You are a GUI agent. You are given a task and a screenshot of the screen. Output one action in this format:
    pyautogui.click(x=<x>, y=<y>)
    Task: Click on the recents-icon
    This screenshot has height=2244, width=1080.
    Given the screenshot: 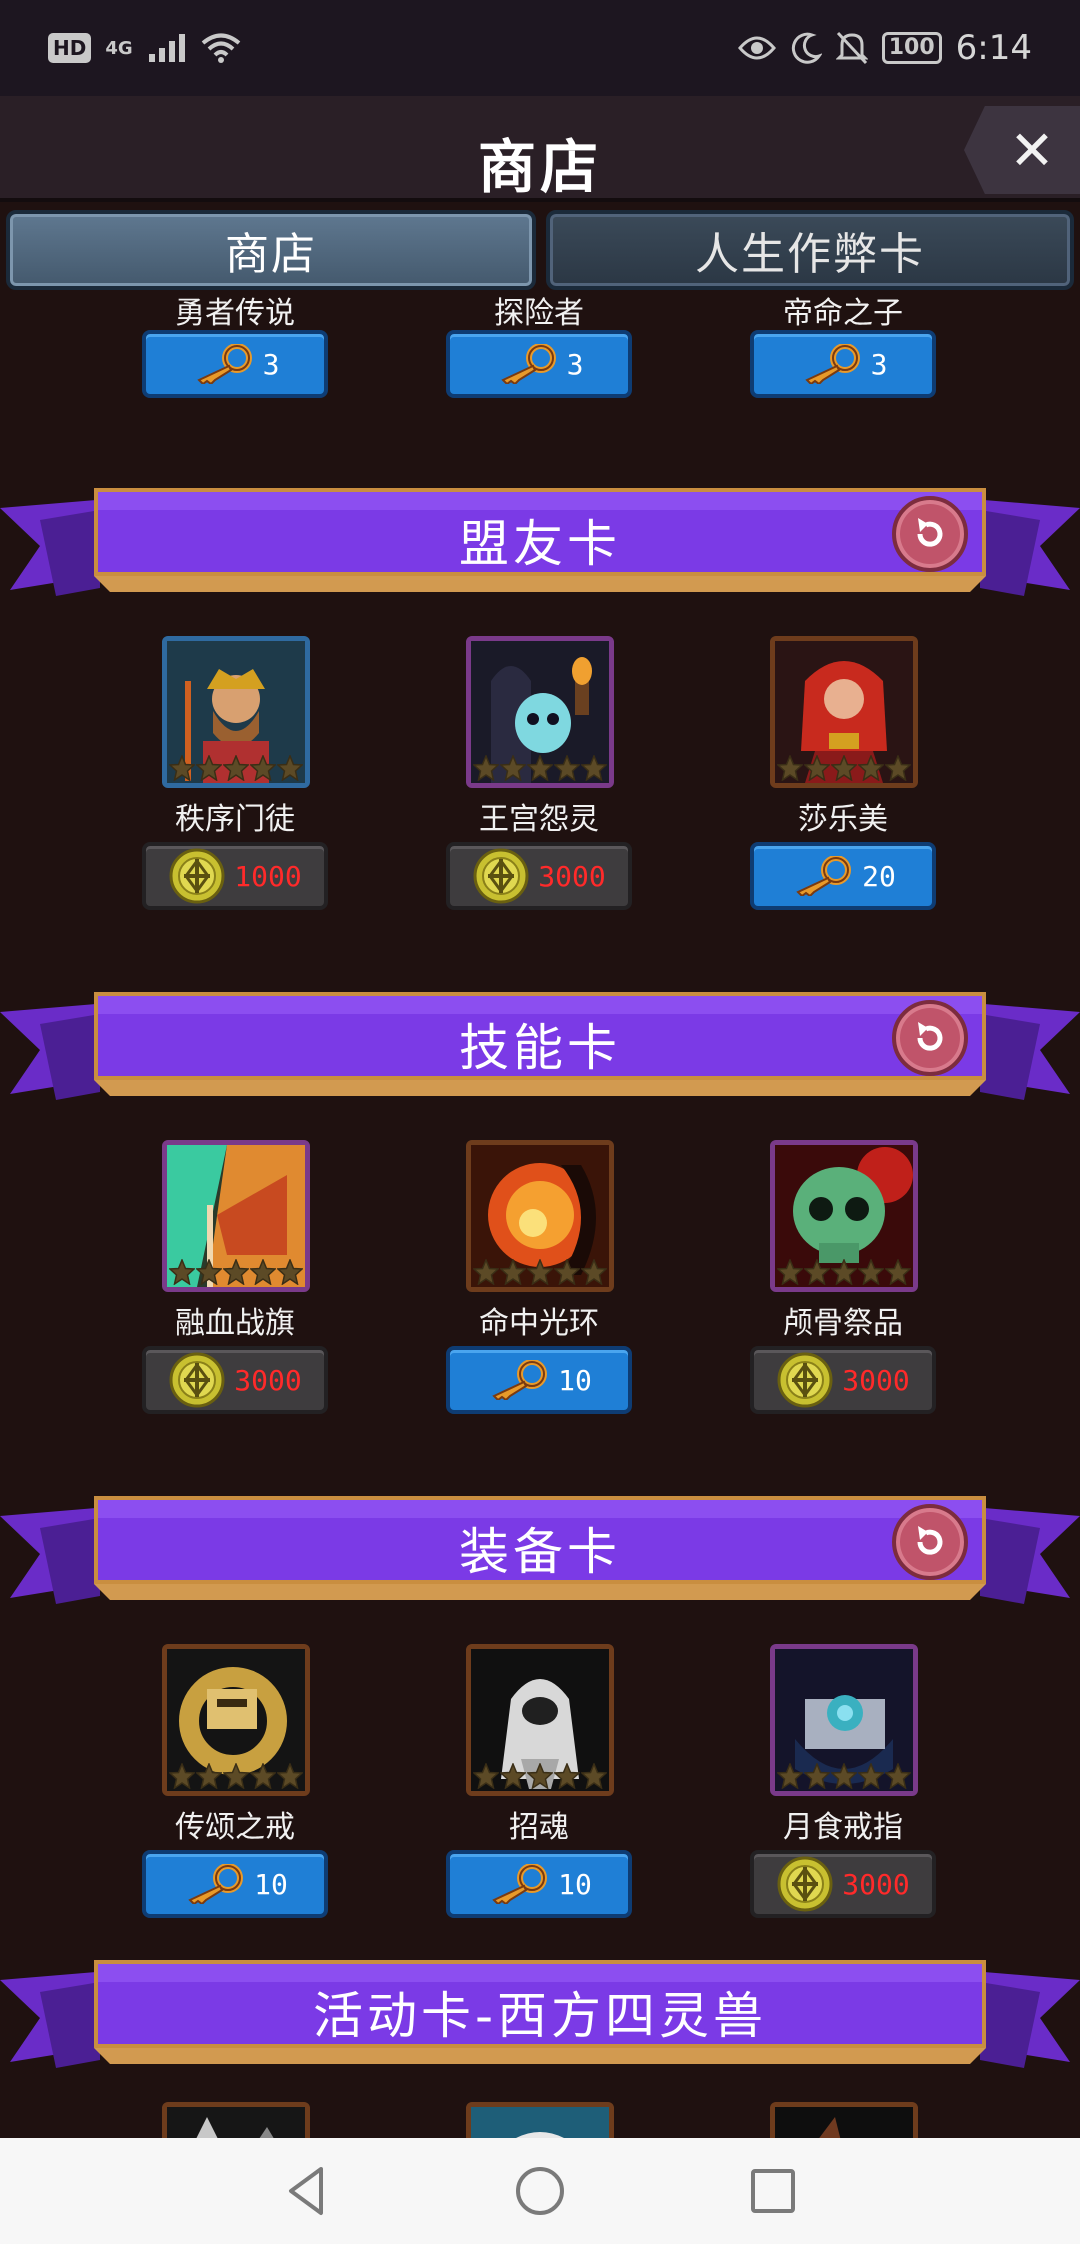 What is the action you would take?
    pyautogui.click(x=773, y=2191)
    